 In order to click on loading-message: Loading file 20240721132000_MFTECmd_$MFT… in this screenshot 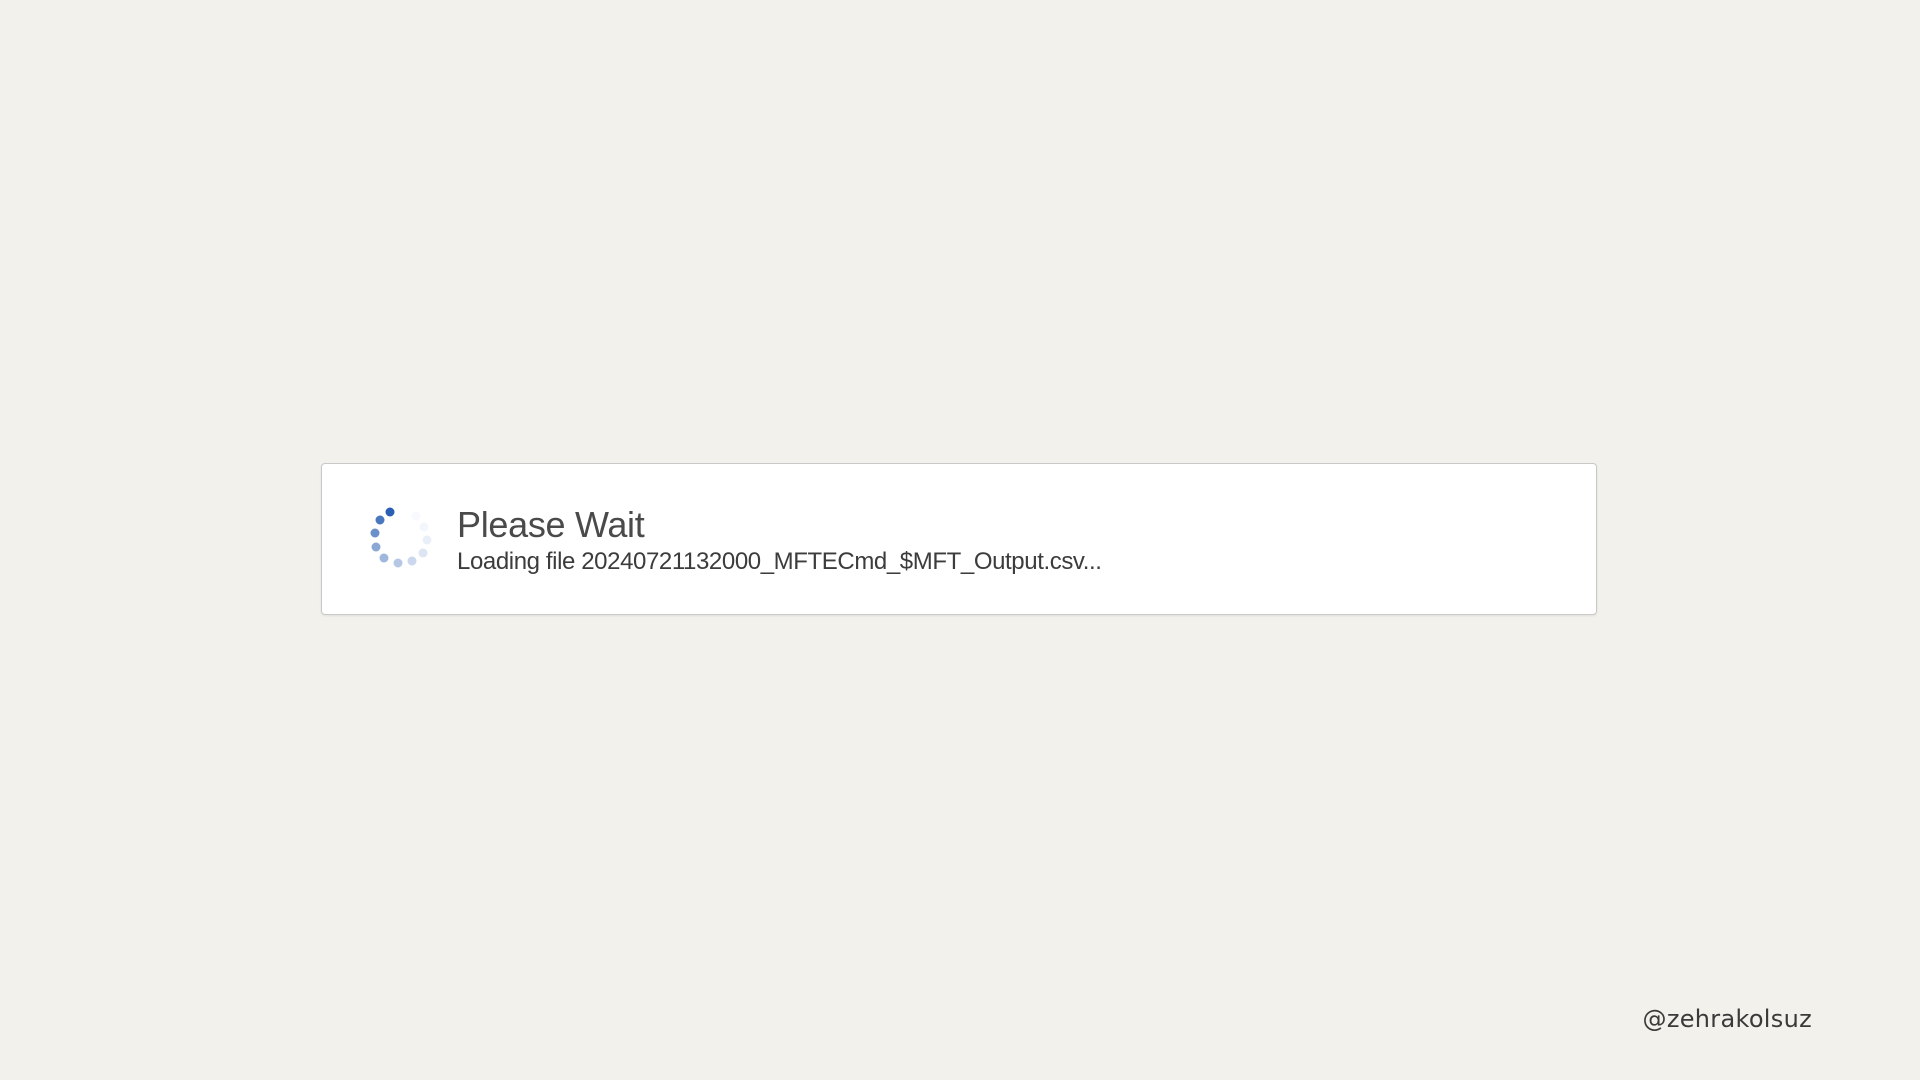, I will do `click(779, 561)`.